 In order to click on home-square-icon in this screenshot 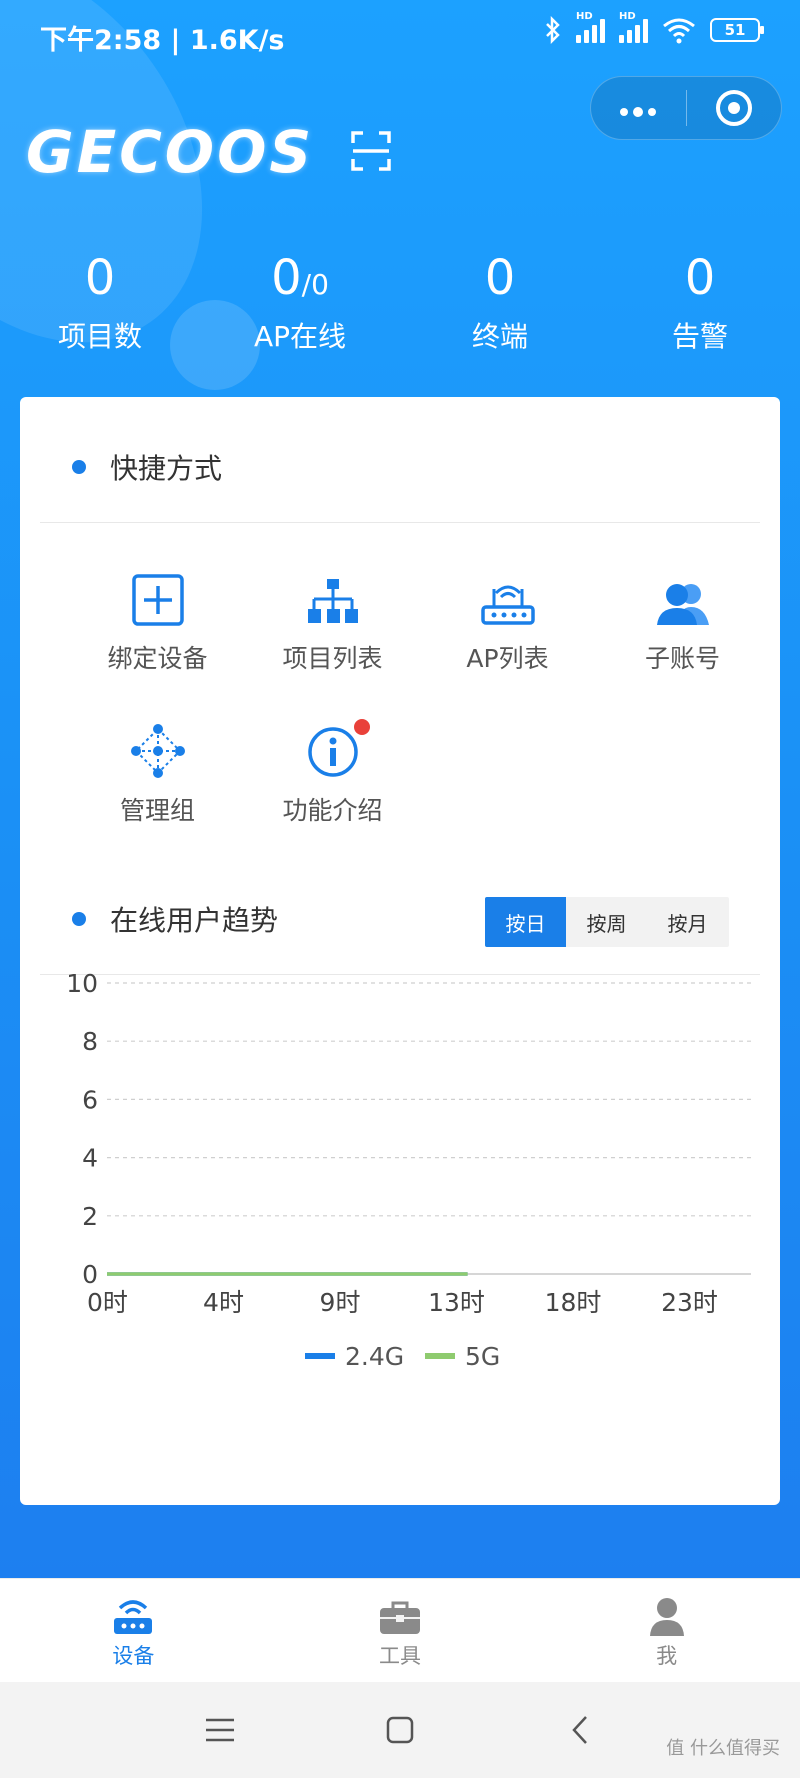, I will do `click(400, 1730)`.